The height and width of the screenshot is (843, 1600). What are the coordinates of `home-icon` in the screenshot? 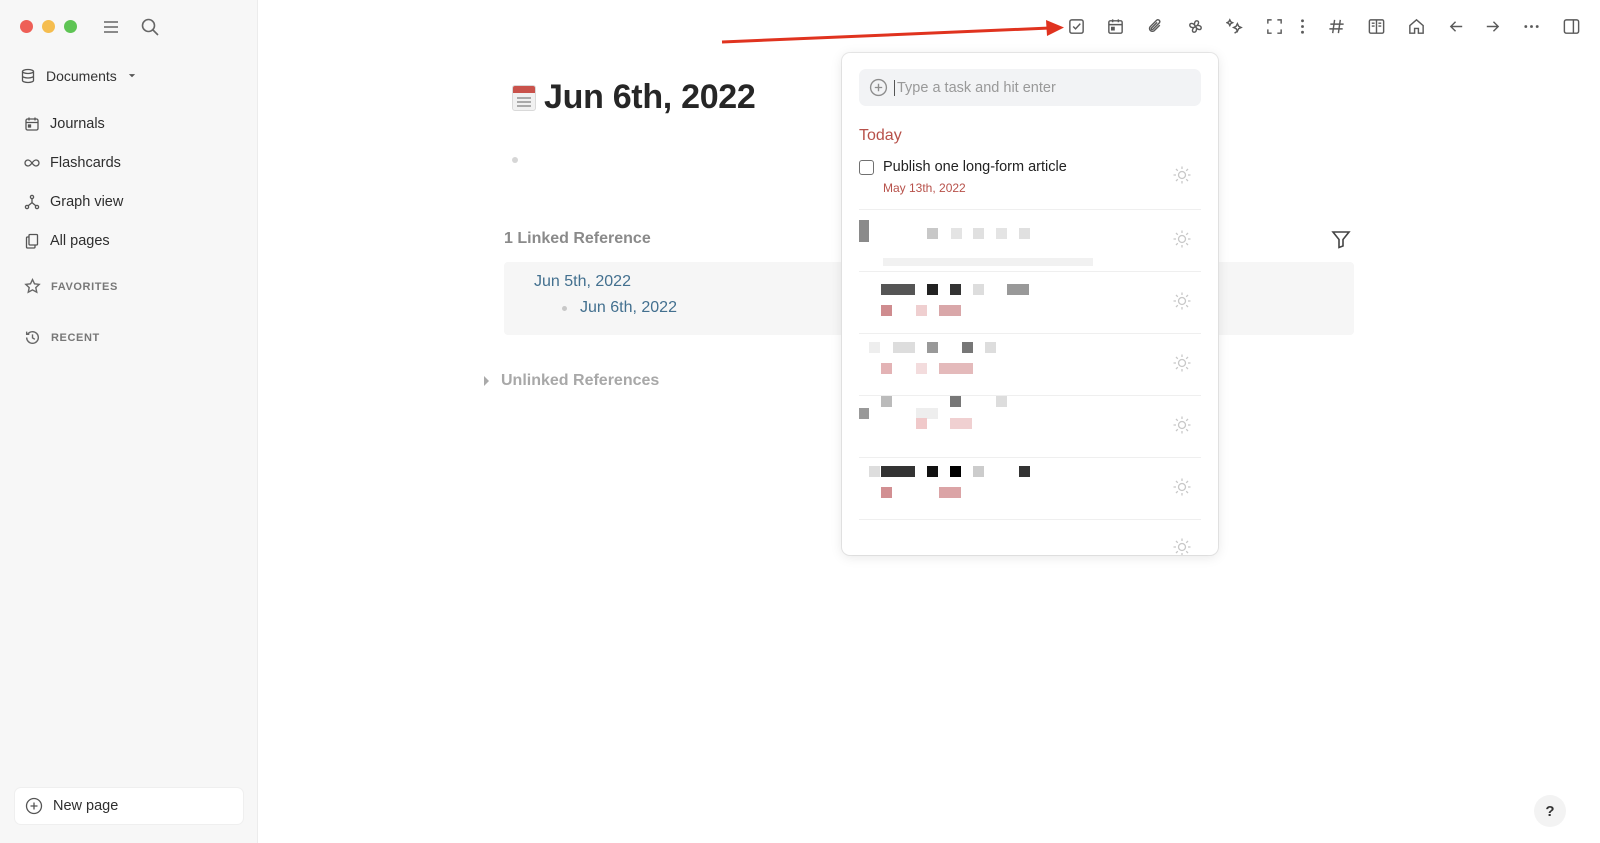 It's located at (1416, 26).